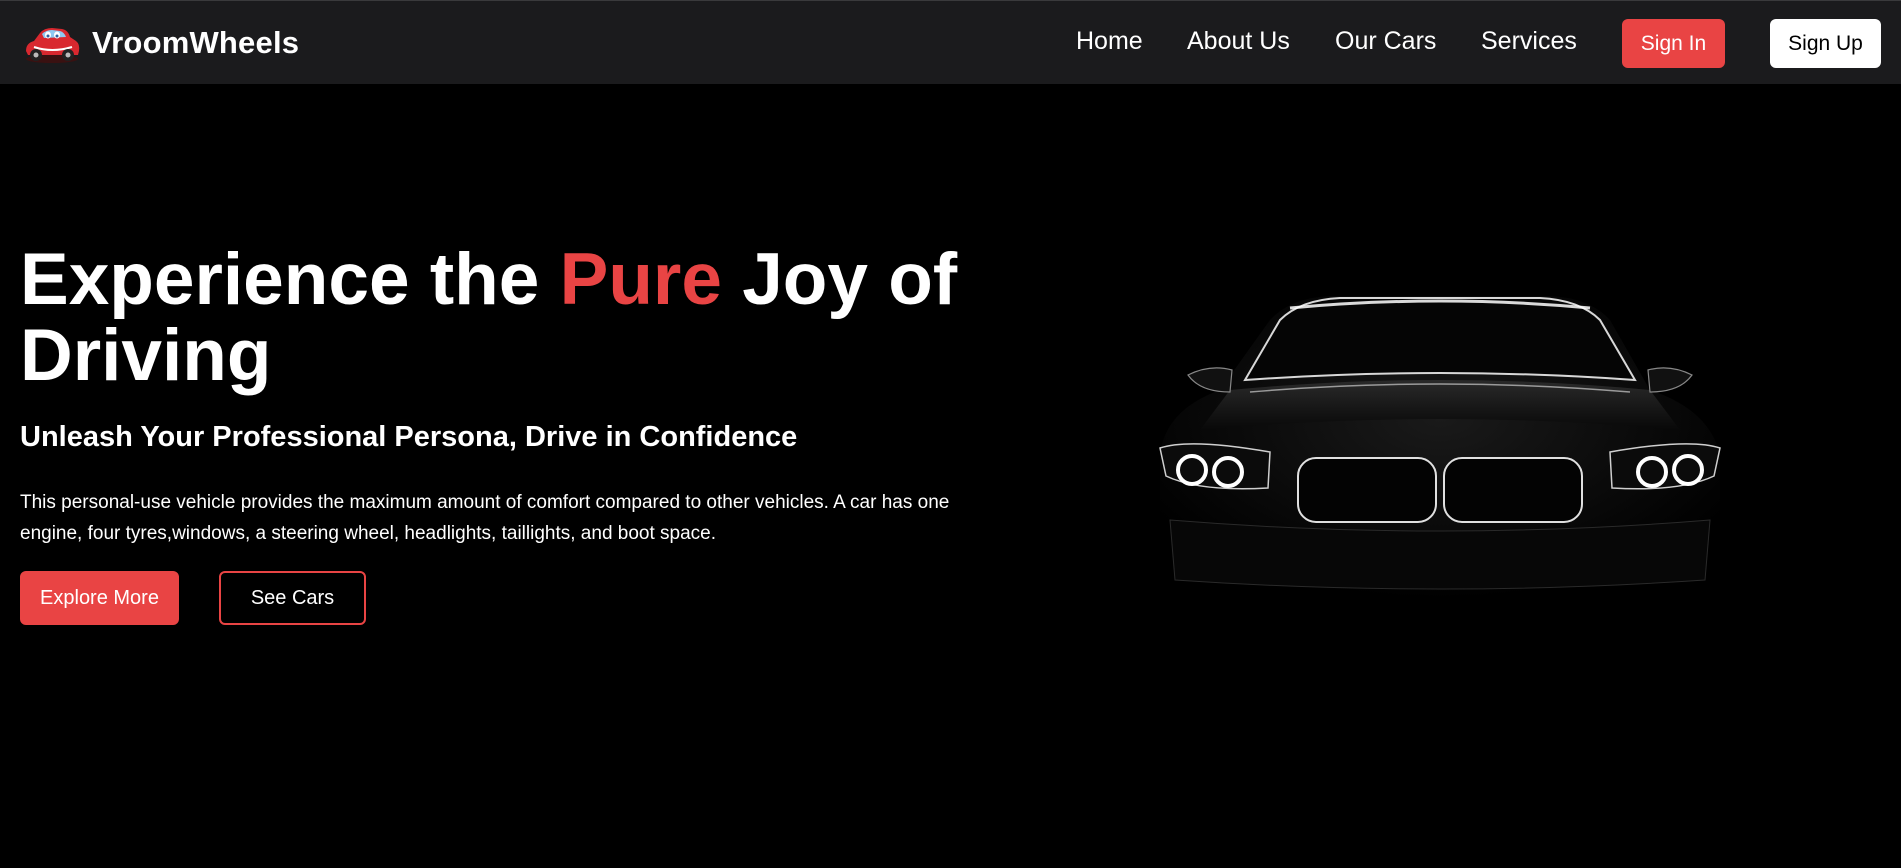  Describe the element at coordinates (1529, 41) in the screenshot. I see `nav-link-services: Services` at that location.